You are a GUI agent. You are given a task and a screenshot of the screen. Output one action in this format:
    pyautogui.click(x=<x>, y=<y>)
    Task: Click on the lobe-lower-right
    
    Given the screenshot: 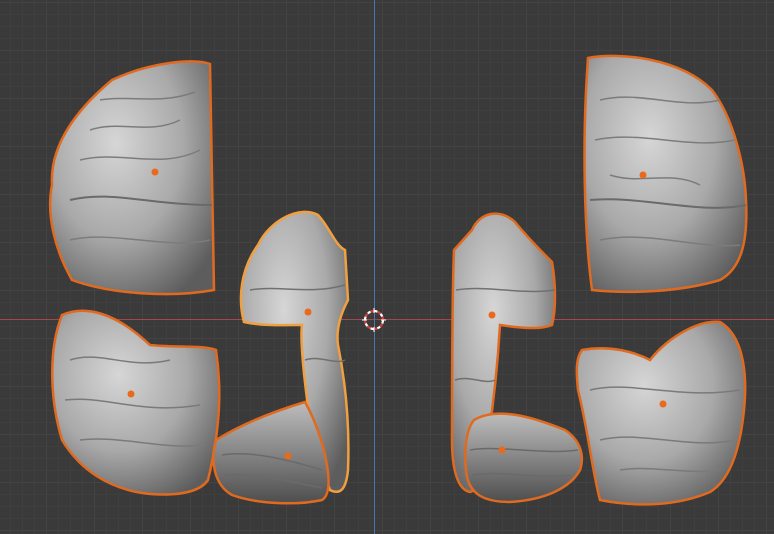 What is the action you would take?
    pyautogui.click(x=661, y=413)
    